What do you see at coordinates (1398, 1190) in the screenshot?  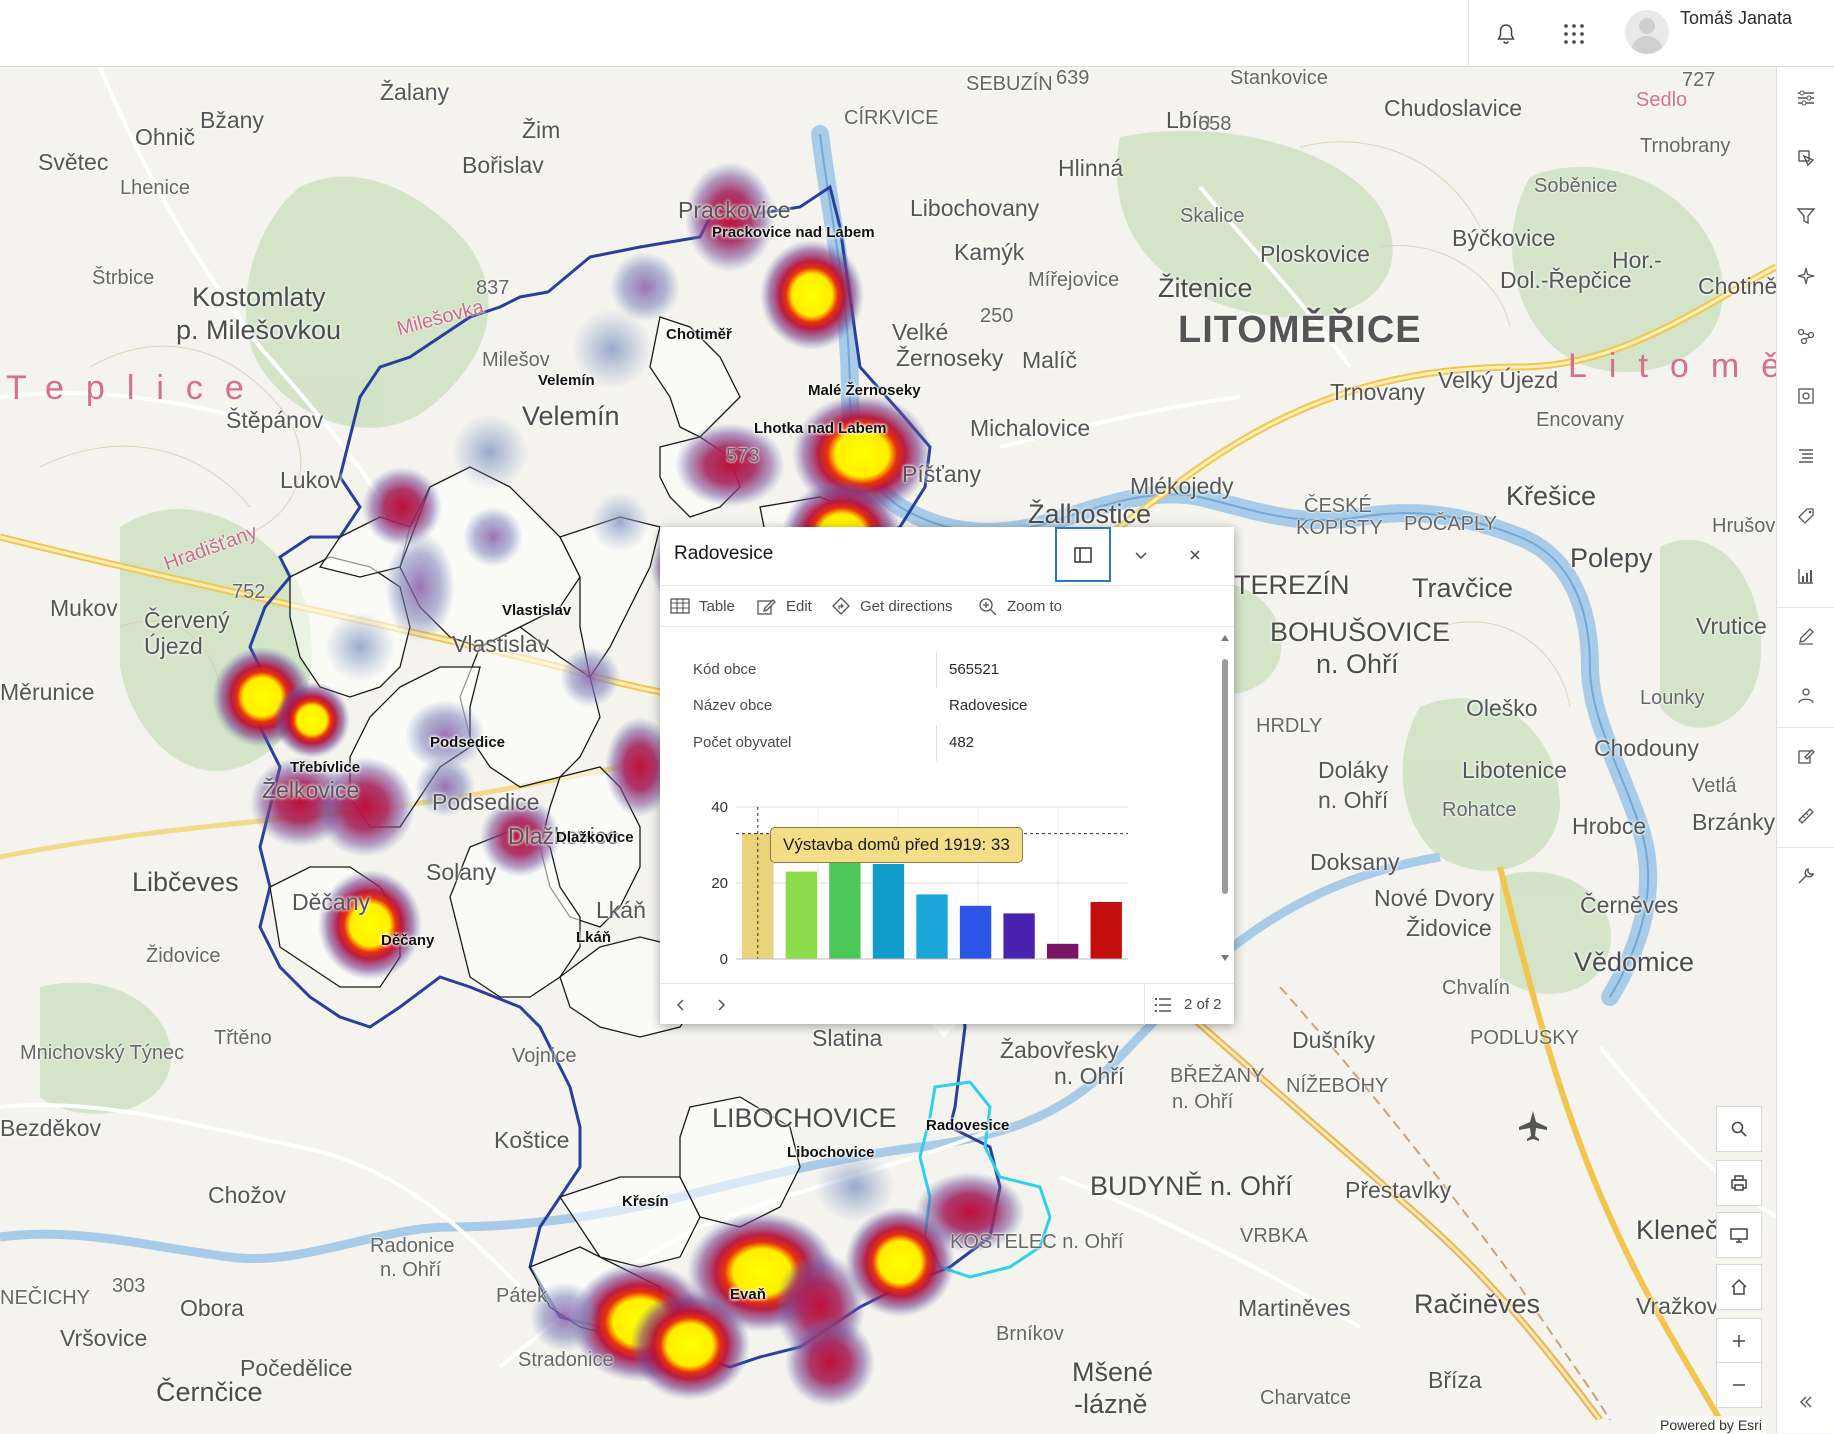 I see `place-label: Přestavlky` at bounding box center [1398, 1190].